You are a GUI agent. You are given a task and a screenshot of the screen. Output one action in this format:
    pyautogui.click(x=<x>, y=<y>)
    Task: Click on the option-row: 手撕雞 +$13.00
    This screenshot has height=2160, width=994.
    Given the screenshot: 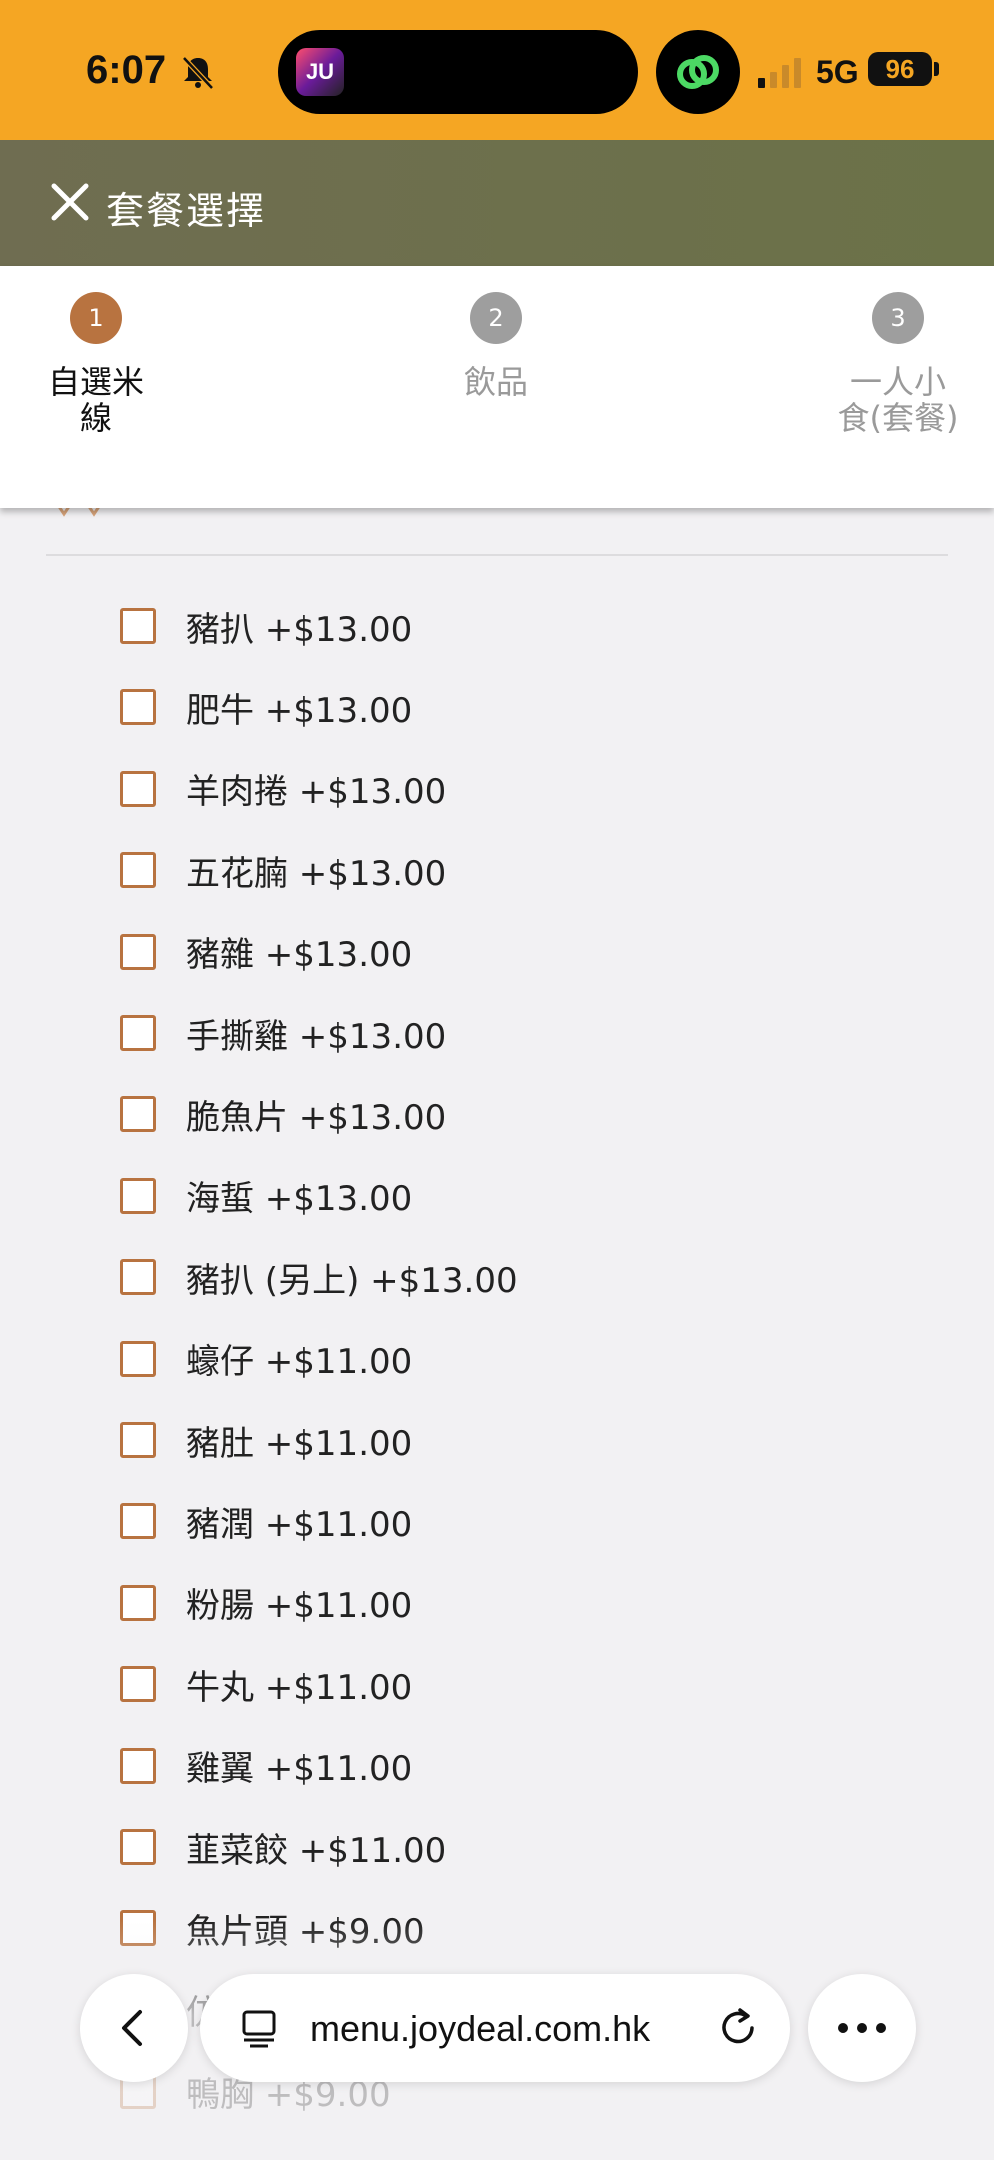 What is the action you would take?
    pyautogui.click(x=283, y=1033)
    